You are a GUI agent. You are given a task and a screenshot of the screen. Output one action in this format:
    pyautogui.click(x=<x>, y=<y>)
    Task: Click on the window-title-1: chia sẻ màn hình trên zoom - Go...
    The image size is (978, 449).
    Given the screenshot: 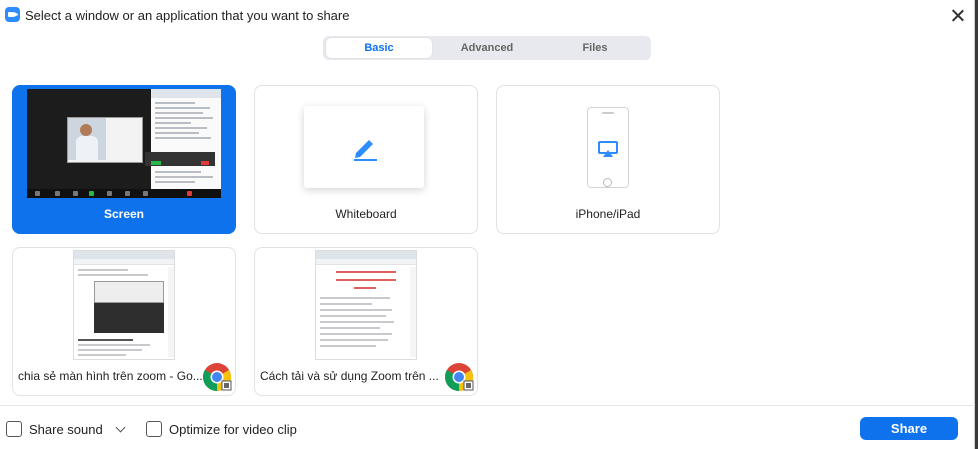 What is the action you would take?
    pyautogui.click(x=110, y=376)
    